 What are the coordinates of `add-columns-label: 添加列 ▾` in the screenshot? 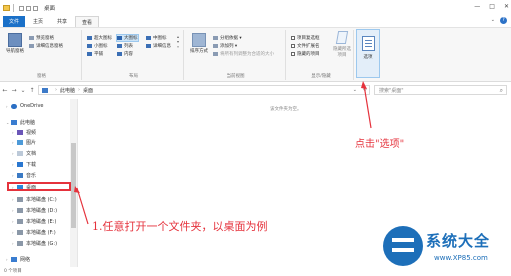 It's located at (229, 46).